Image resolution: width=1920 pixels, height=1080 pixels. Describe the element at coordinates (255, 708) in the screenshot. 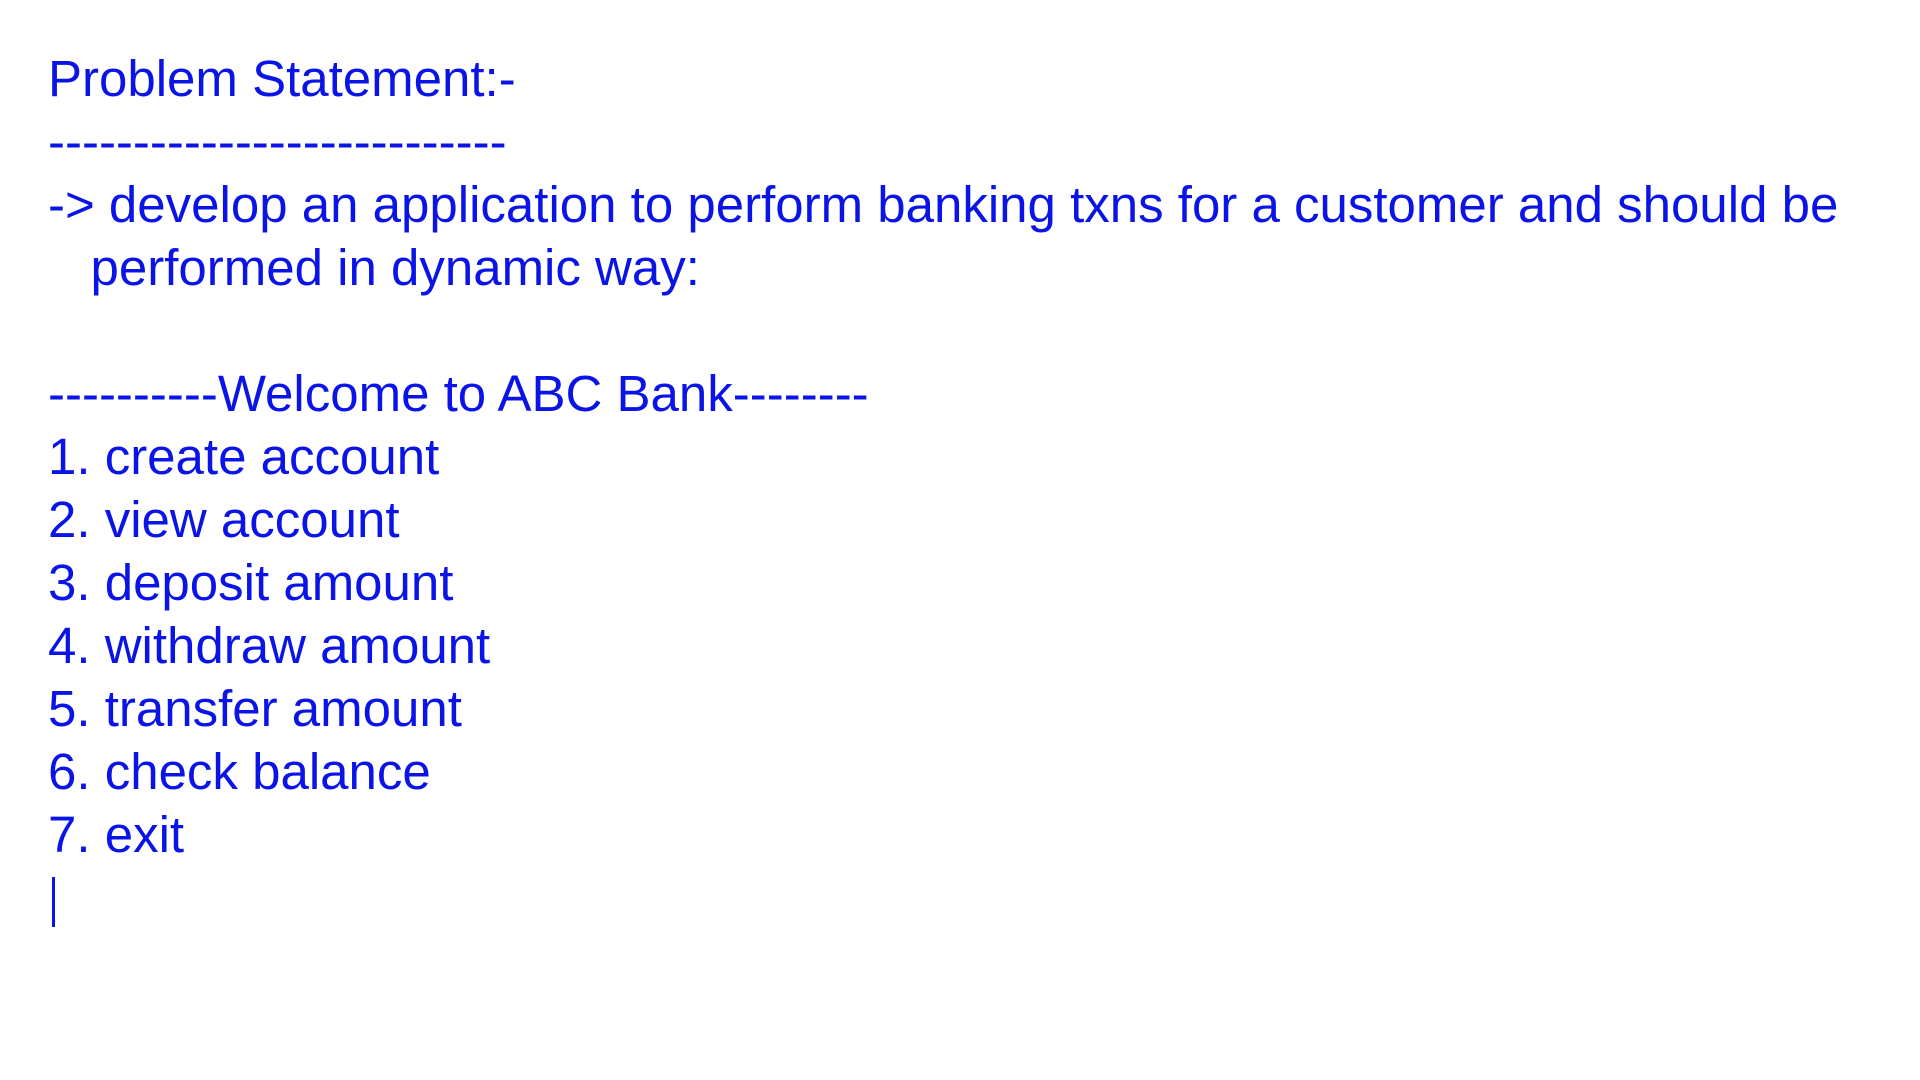

I see `menu-item-transfer-amount: 5. transfer amount` at that location.